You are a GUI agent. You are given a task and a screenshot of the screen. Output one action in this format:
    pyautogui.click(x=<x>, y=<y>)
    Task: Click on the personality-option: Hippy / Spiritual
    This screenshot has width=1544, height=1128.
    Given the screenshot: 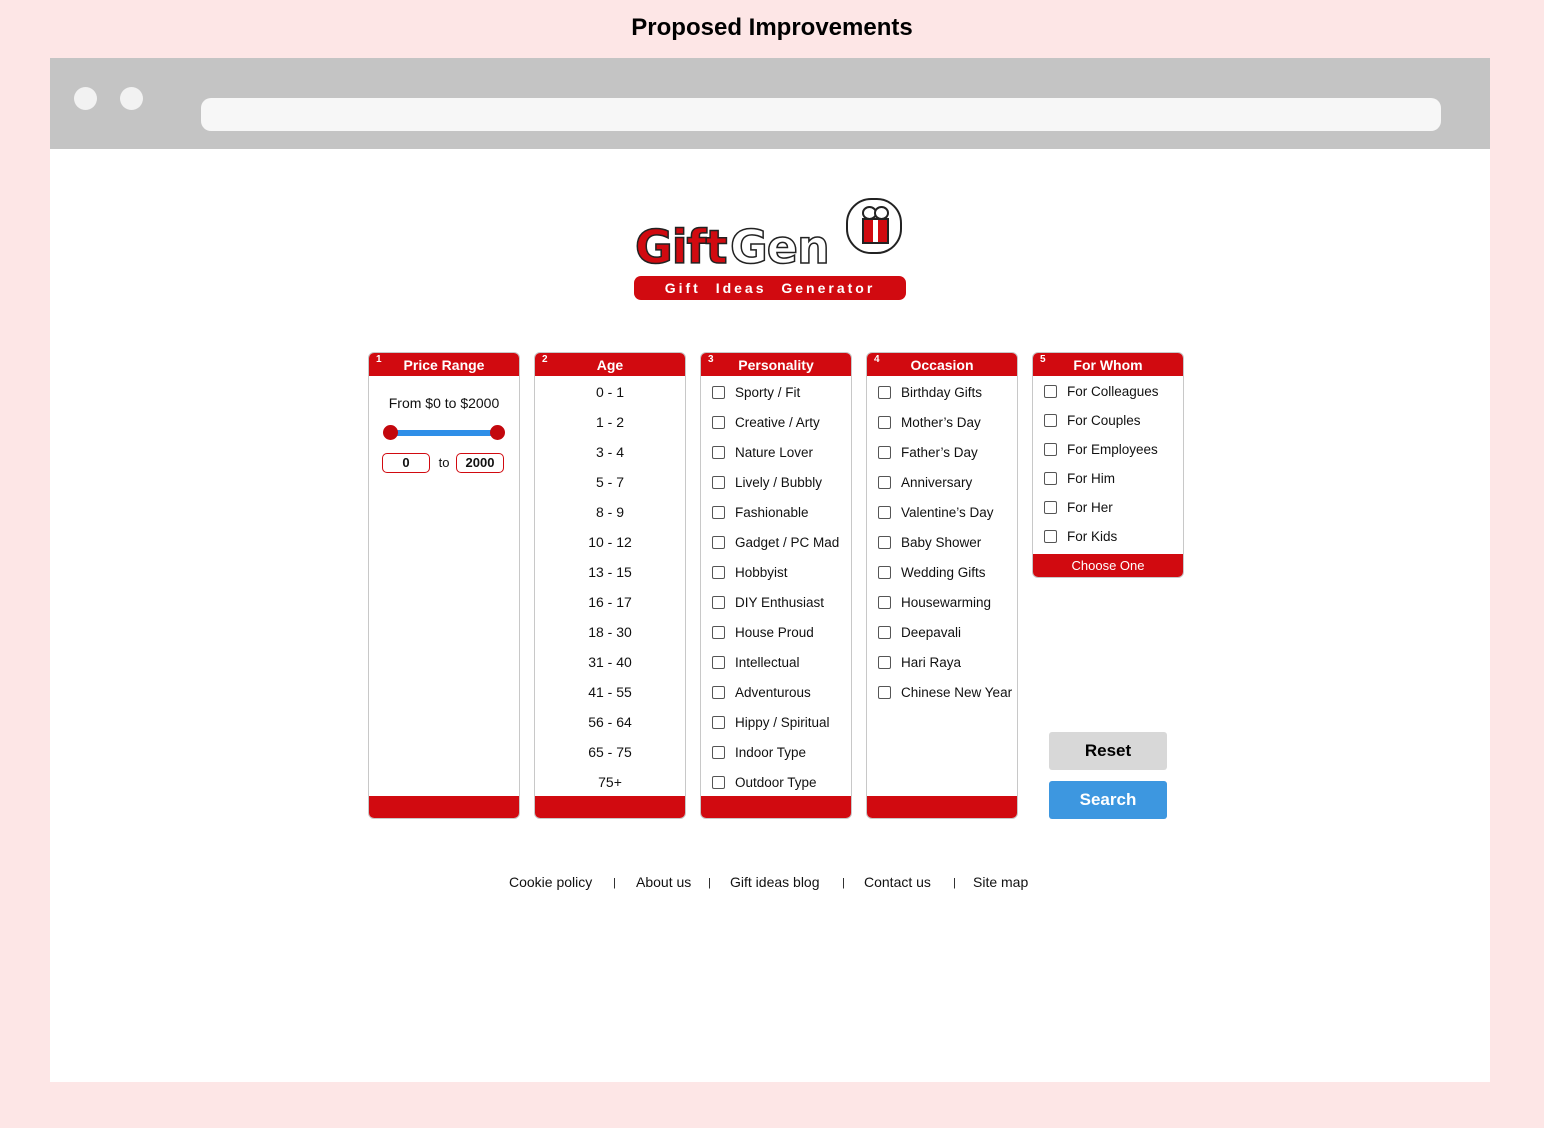 What is the action you would take?
    pyautogui.click(x=776, y=722)
    